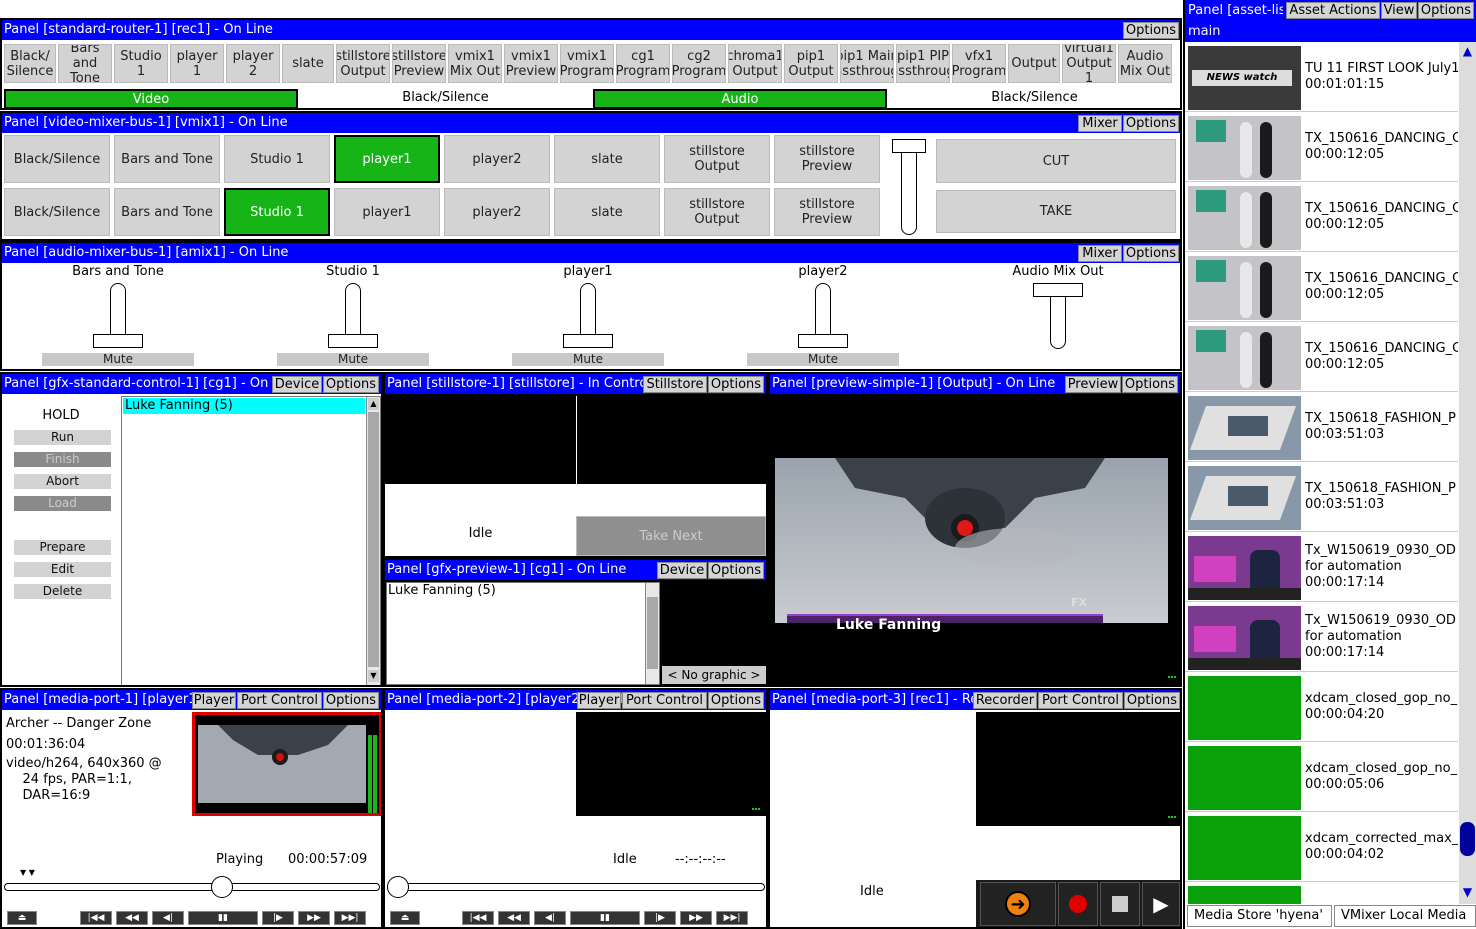 The image size is (1476, 929). What do you see at coordinates (607, 159) in the screenshot?
I see `program-source-button: slate` at bounding box center [607, 159].